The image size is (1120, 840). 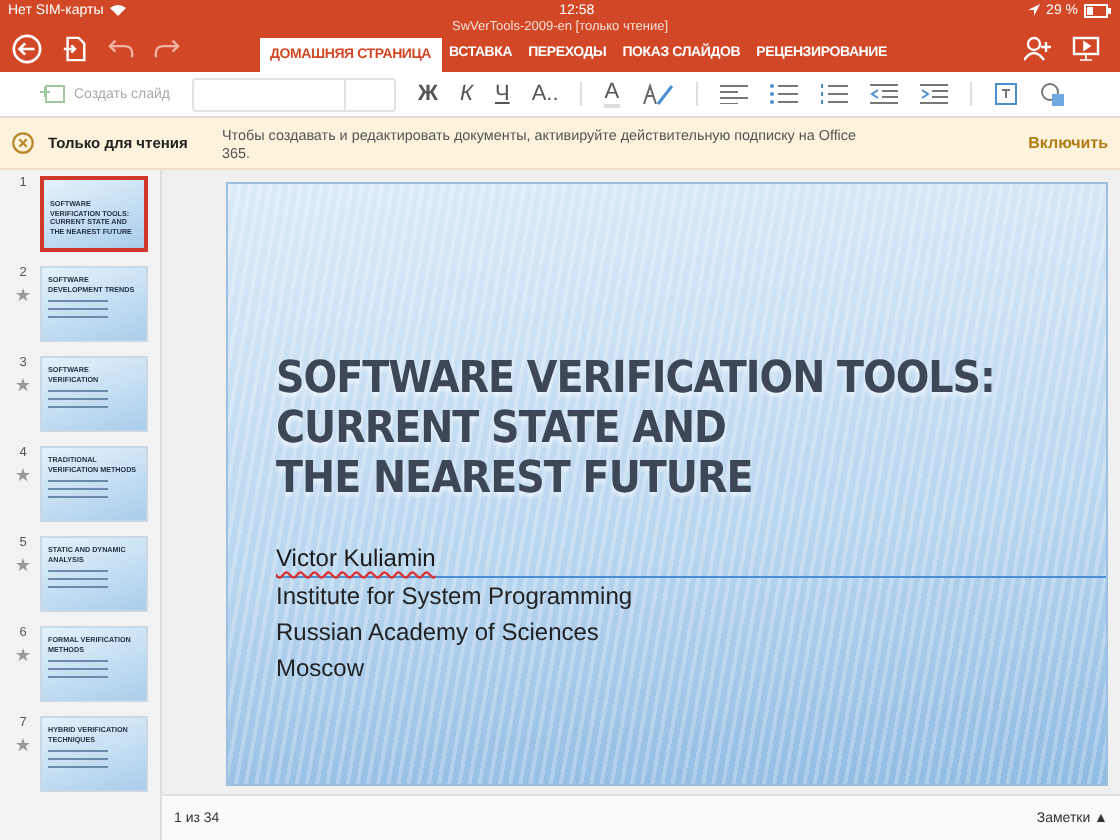 I want to click on increase-indent-icon, so click(x=933, y=94).